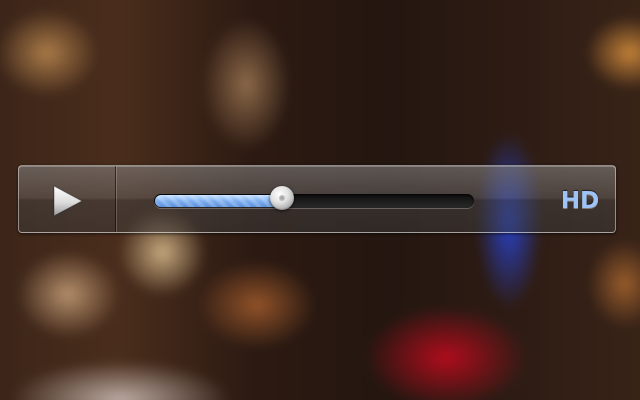 Image resolution: width=640 pixels, height=400 pixels. I want to click on hd-toggle-button: HD, so click(580, 201).